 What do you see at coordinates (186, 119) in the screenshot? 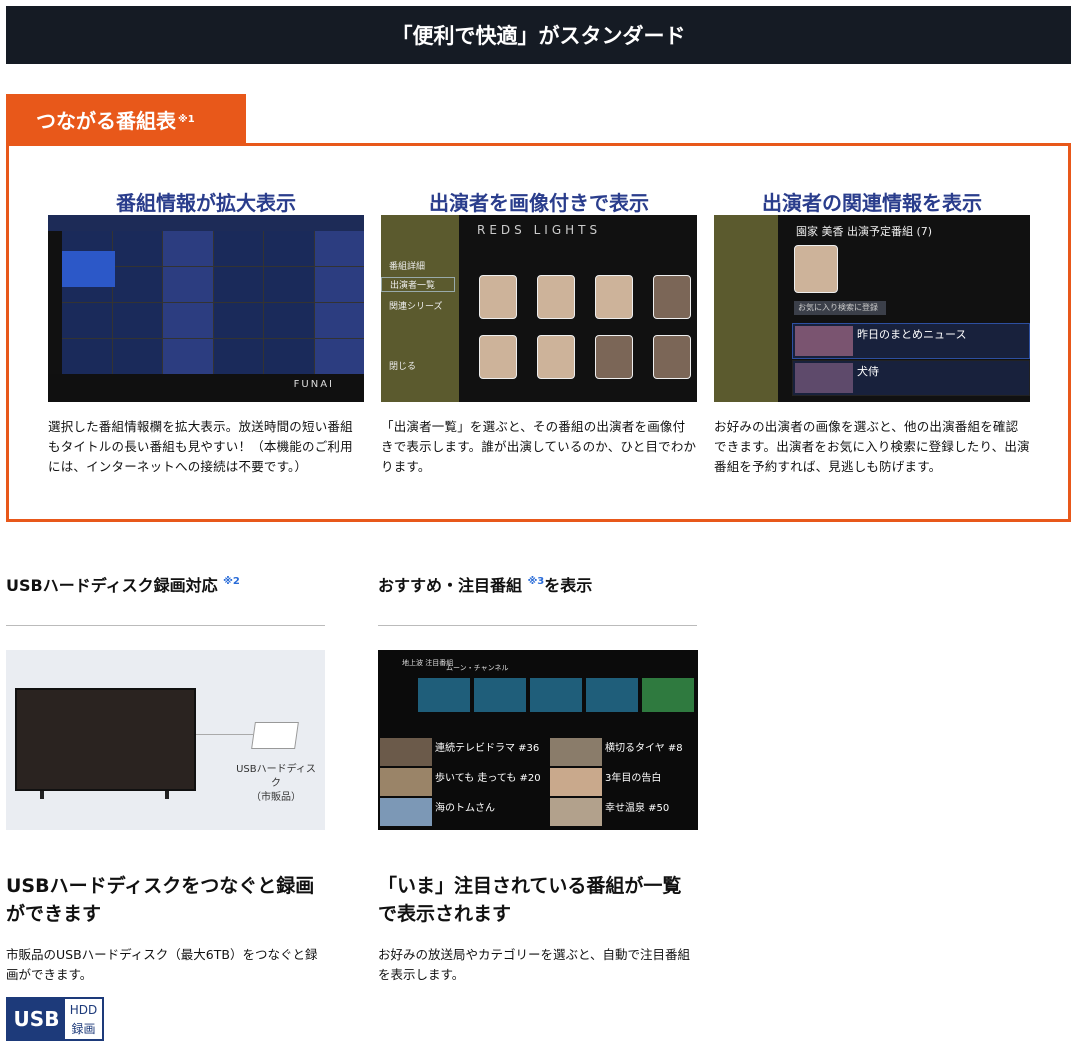
I see `feature-tab-note: ※1` at bounding box center [186, 119].